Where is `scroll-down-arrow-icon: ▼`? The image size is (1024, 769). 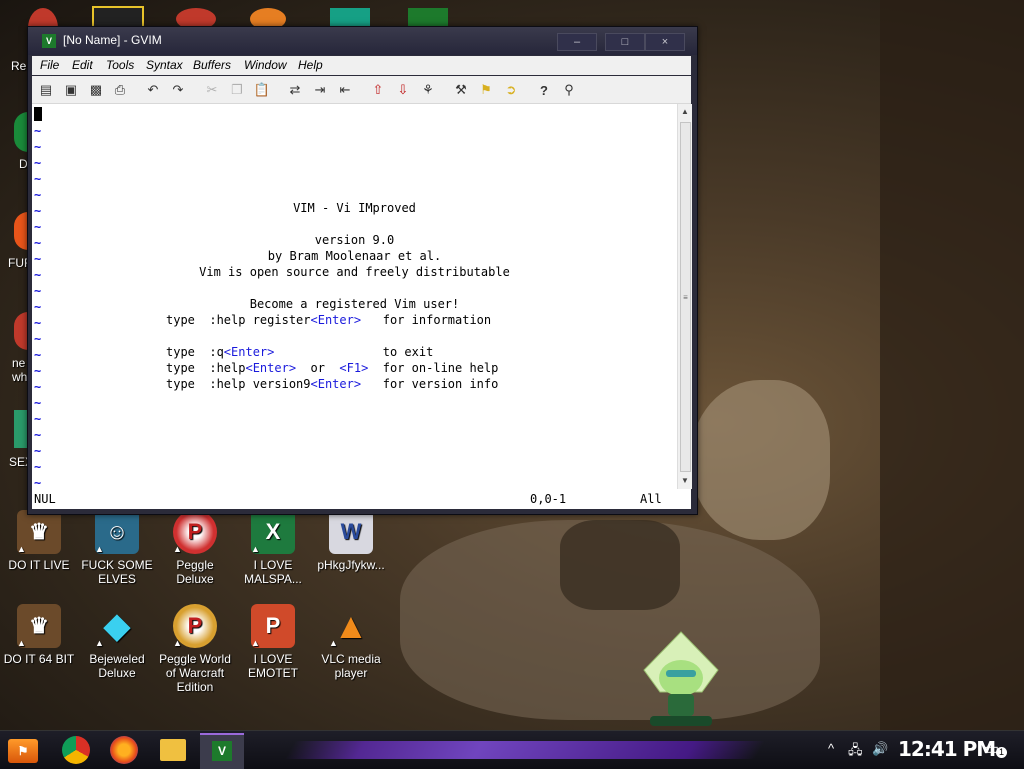 scroll-down-arrow-icon: ▼ is located at coordinates (685, 481).